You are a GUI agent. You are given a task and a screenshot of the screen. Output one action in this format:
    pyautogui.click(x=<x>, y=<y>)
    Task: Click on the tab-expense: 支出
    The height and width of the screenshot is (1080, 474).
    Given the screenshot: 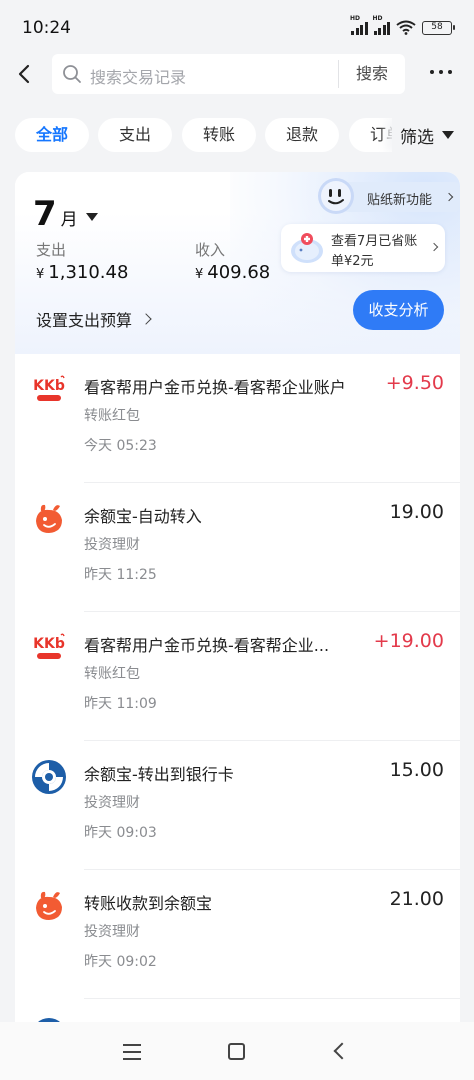 What is the action you would take?
    pyautogui.click(x=135, y=135)
    